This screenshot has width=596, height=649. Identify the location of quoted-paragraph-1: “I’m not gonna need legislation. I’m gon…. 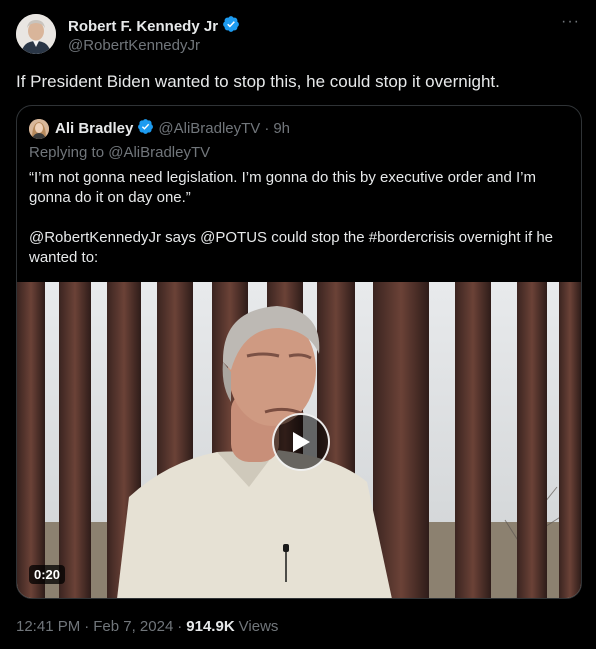
(282, 187).